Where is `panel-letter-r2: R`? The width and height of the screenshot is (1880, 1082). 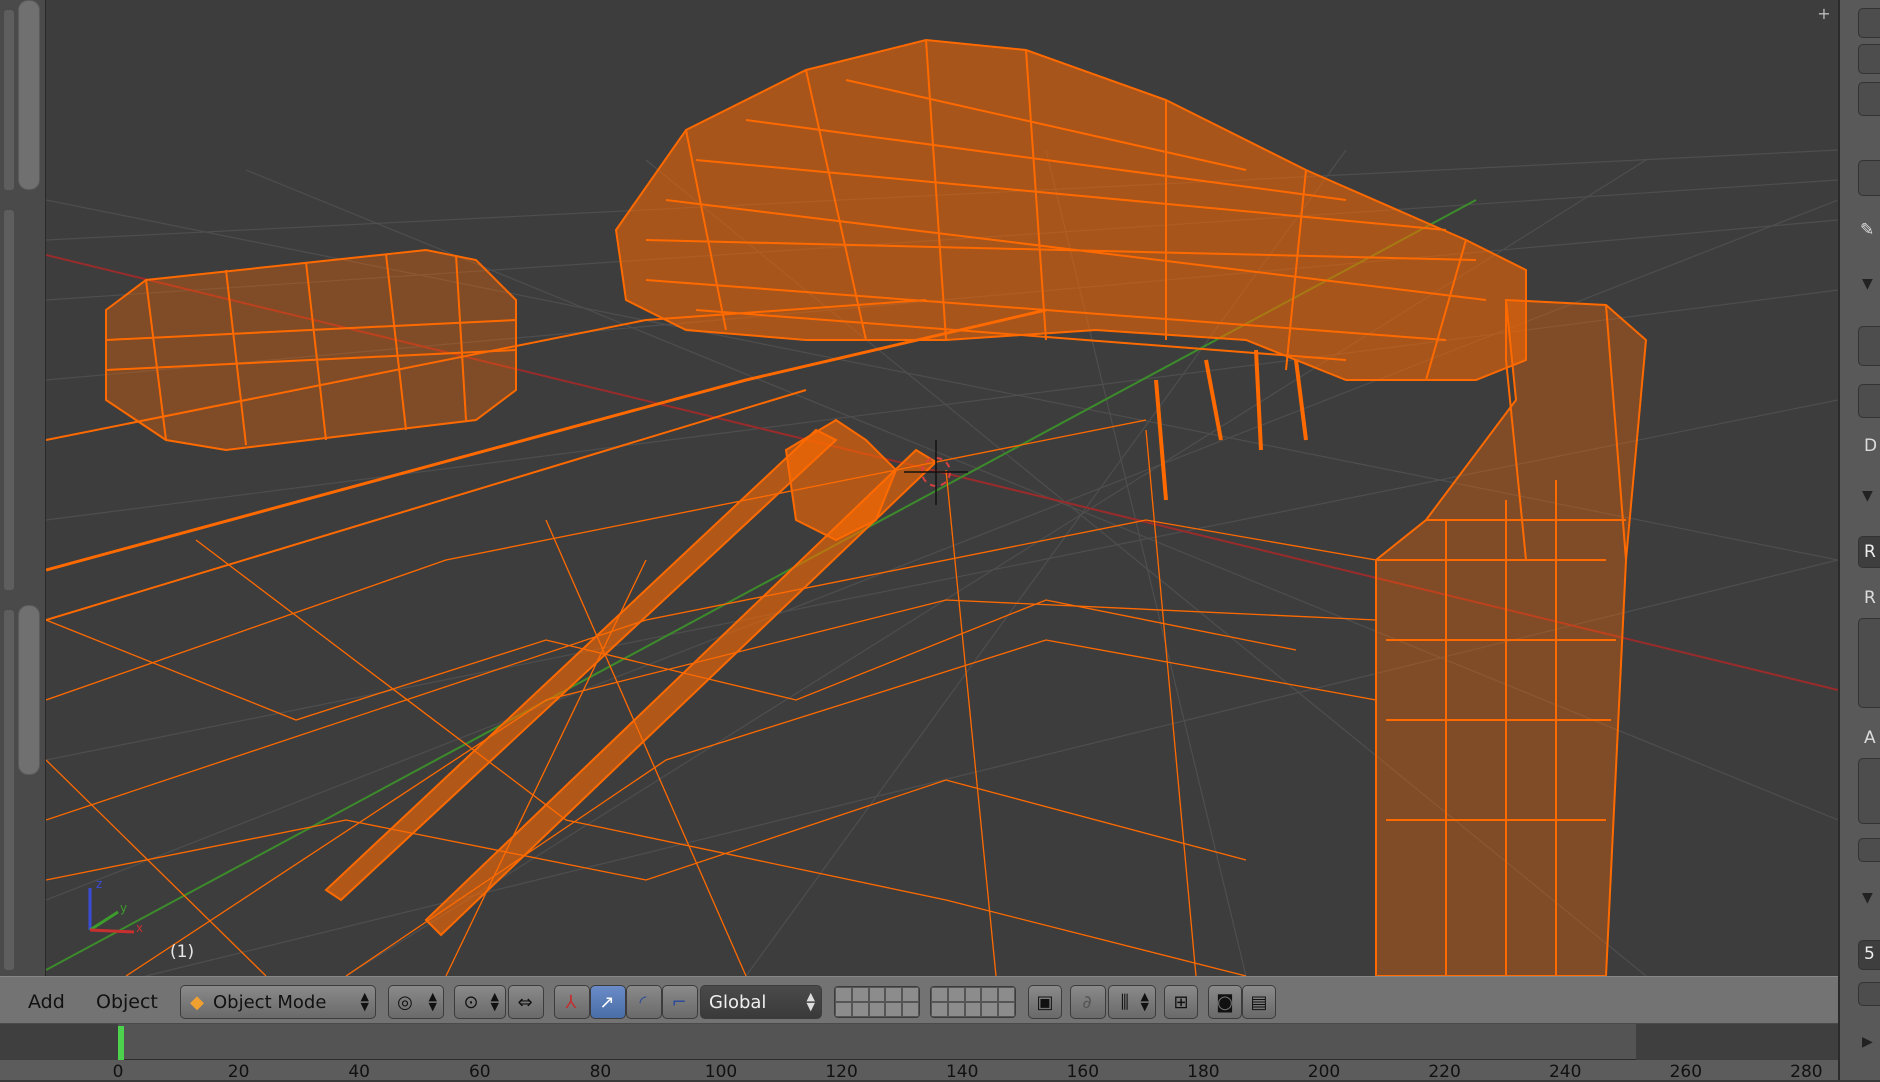 panel-letter-r2: R is located at coordinates (1870, 598).